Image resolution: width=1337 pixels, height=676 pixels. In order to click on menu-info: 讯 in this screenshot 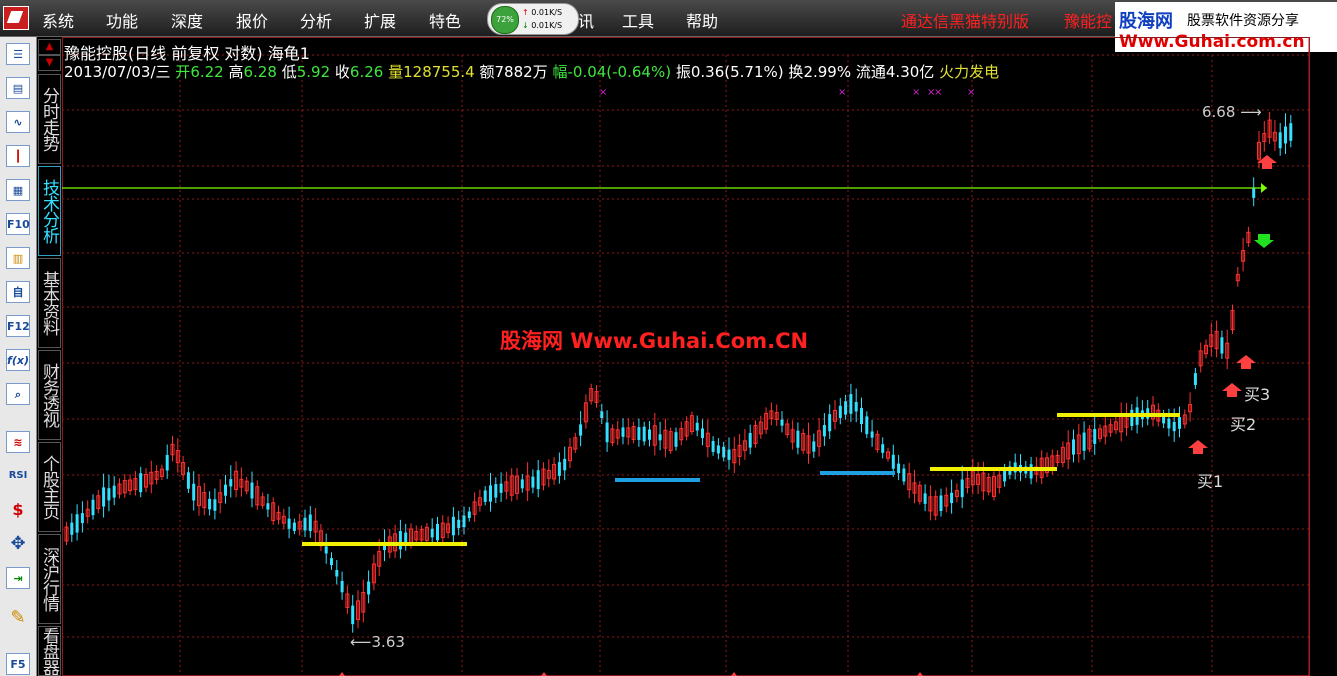, I will do `click(586, 20)`.